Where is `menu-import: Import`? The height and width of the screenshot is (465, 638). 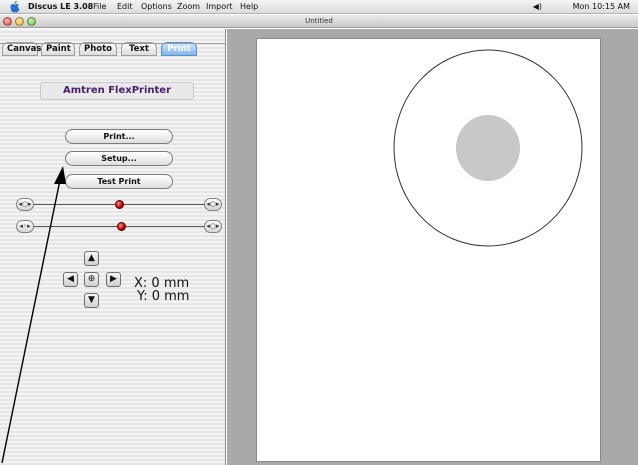 menu-import: Import is located at coordinates (219, 7).